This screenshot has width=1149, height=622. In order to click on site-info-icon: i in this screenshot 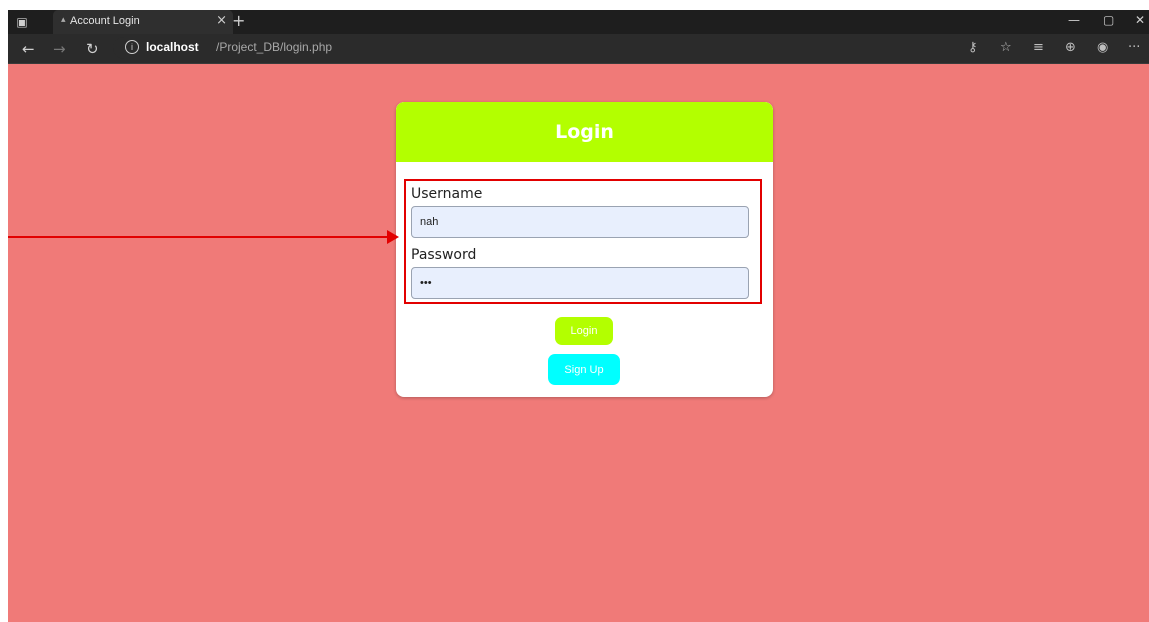, I will do `click(132, 47)`.